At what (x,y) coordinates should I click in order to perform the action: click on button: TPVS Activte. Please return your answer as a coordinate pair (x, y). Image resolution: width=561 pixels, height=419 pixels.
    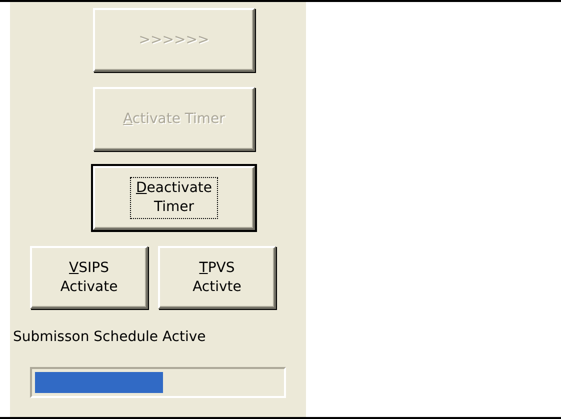
    Looking at the image, I should click on (217, 277).